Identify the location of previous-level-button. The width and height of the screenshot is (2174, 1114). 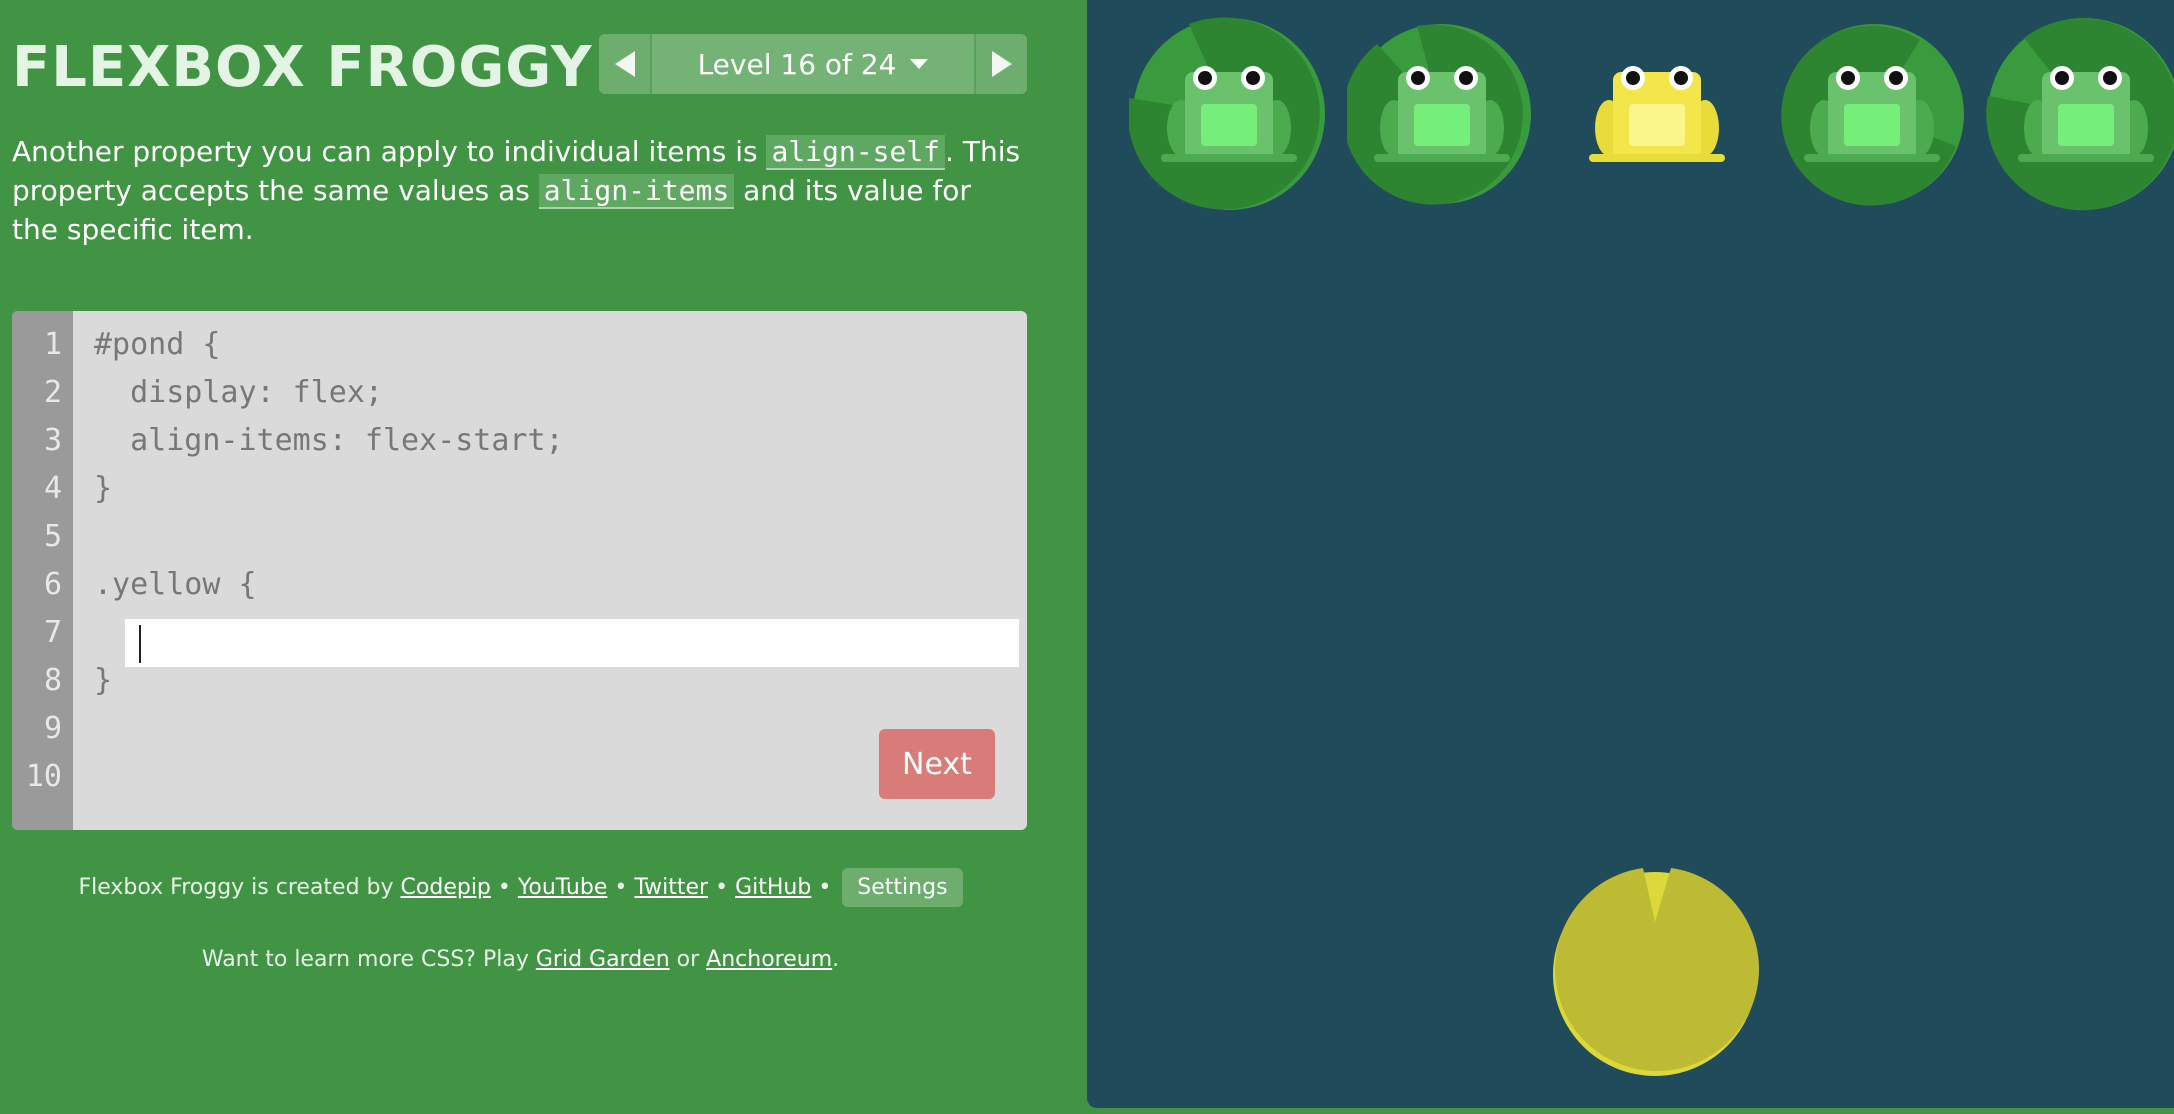
(625, 64).